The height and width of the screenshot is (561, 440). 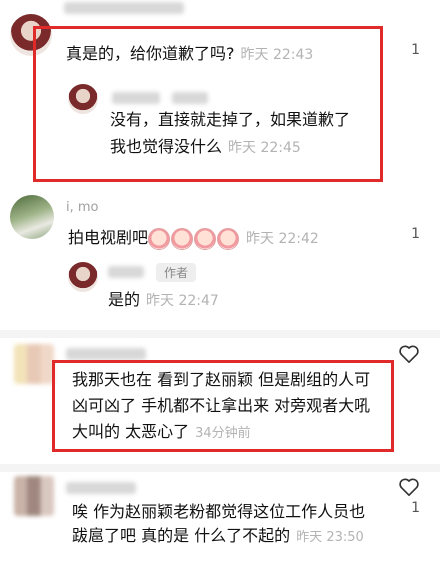 What do you see at coordinates (282, 239) in the screenshot?
I see `comment-time: 昨天 22:42` at bounding box center [282, 239].